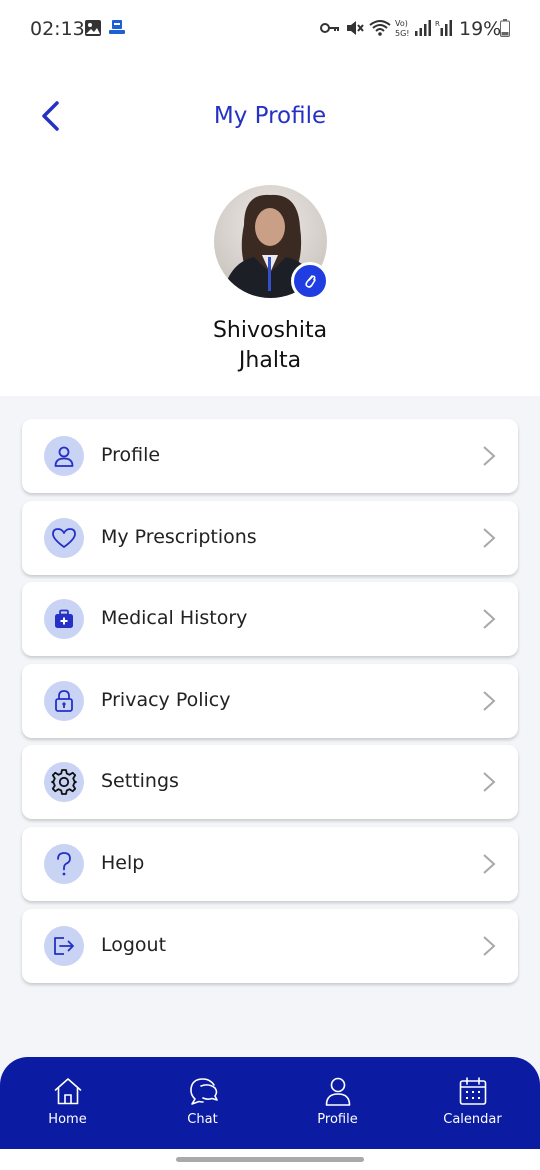 The height and width of the screenshot is (1170, 540). Describe the element at coordinates (401, 23) in the screenshot. I see `svg-text: Vo)` at that location.